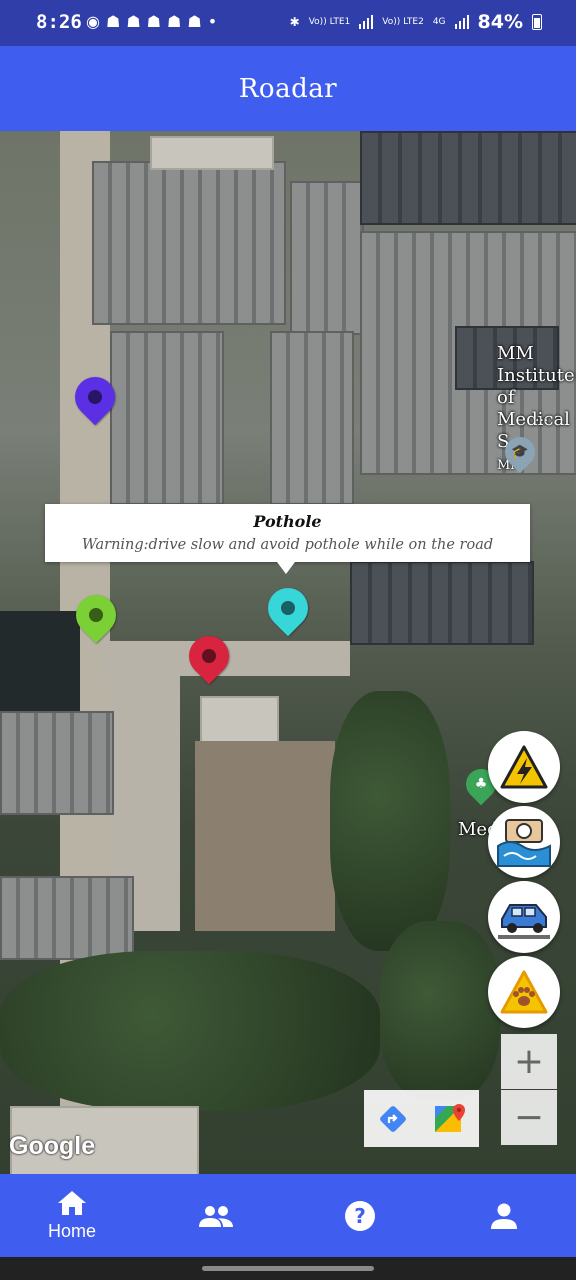 The height and width of the screenshot is (1280, 576). I want to click on help-icon: ?, so click(360, 1215).